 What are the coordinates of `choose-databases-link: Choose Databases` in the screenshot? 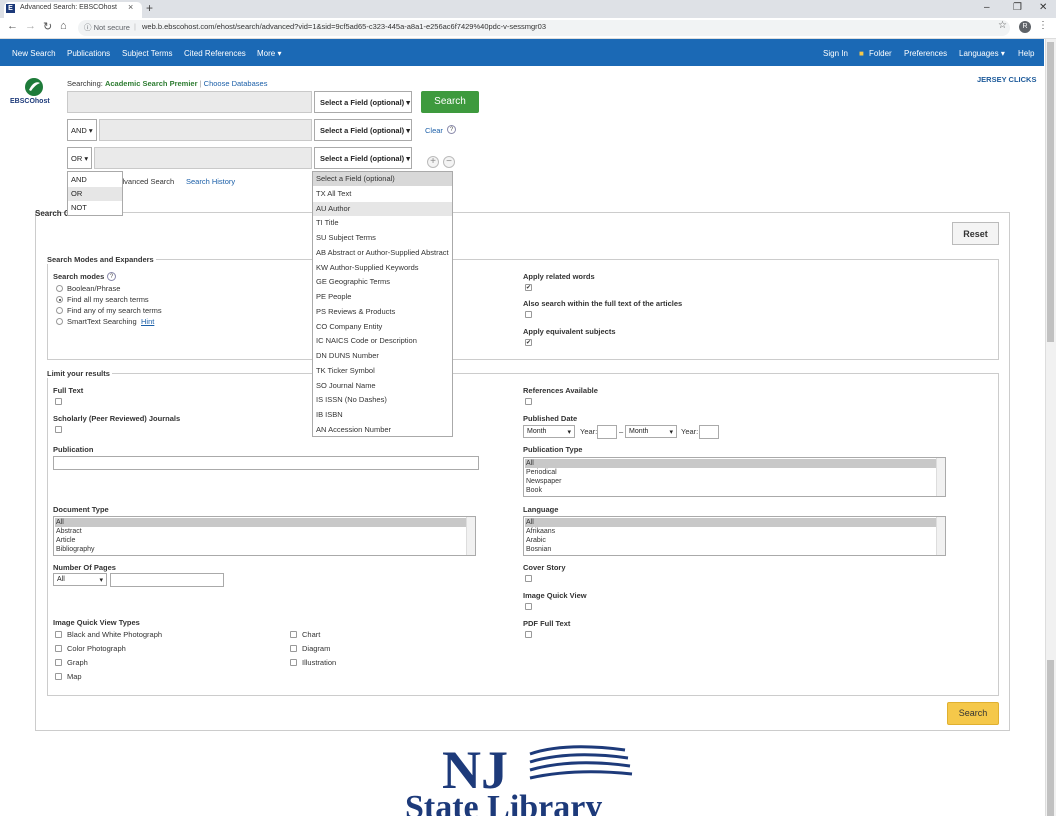 It's located at (236, 83).